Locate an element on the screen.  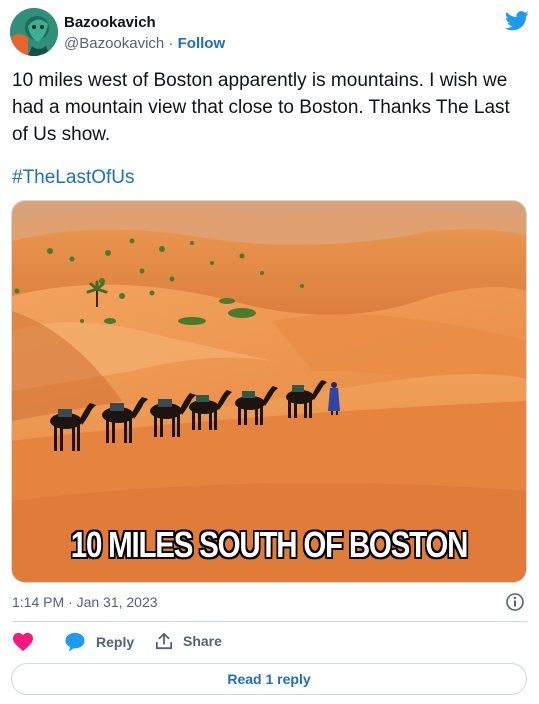
image-caption: 10 MILES SOUTH OF BOSTON is located at coordinates (269, 544).